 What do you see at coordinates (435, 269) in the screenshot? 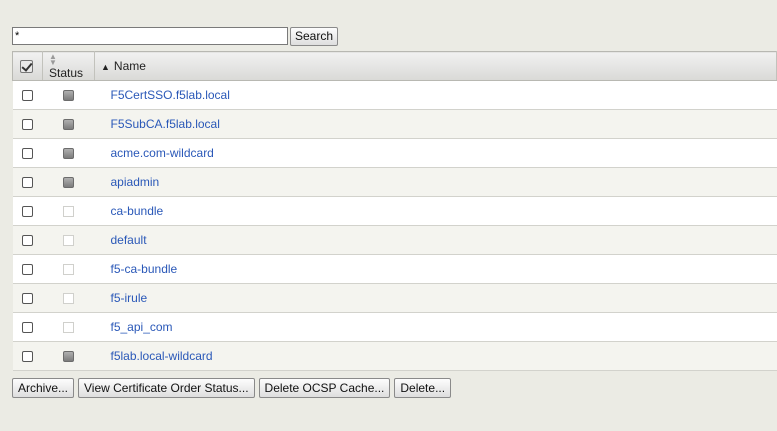
I see `row-name-cell: f5-ca-bundle` at bounding box center [435, 269].